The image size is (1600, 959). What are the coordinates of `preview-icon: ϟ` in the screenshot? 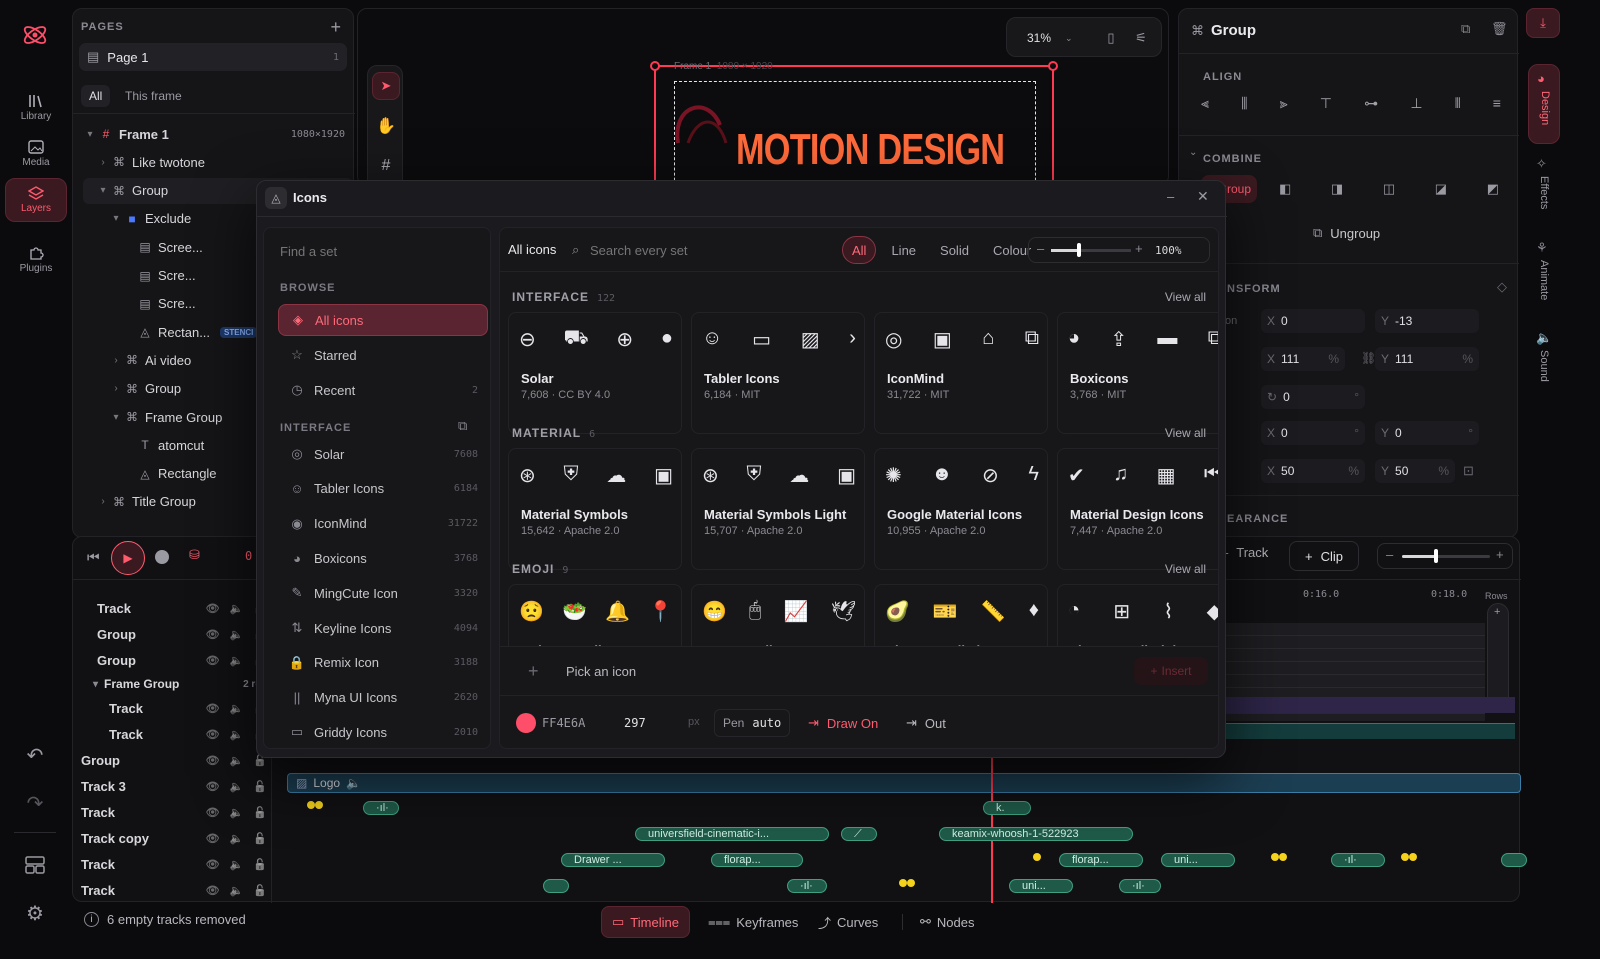 It's located at (1033, 475).